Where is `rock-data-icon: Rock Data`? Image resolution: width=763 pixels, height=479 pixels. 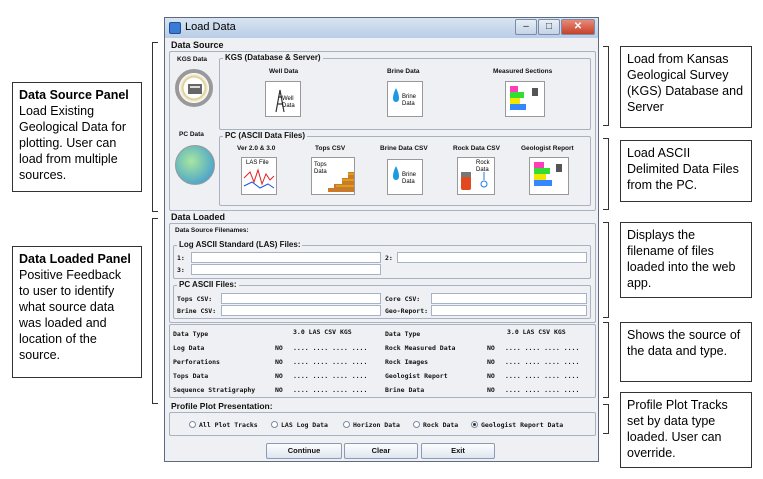
rock-data-icon: Rock Data is located at coordinates (476, 176).